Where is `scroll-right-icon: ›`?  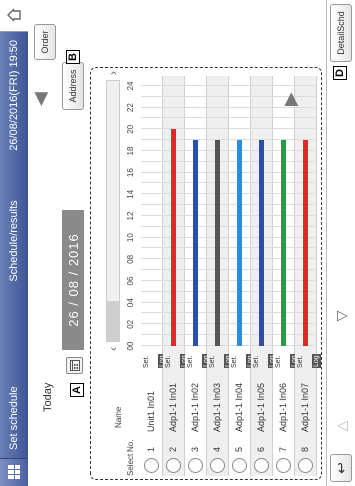
scroll-right-icon: › is located at coordinates (113, 73).